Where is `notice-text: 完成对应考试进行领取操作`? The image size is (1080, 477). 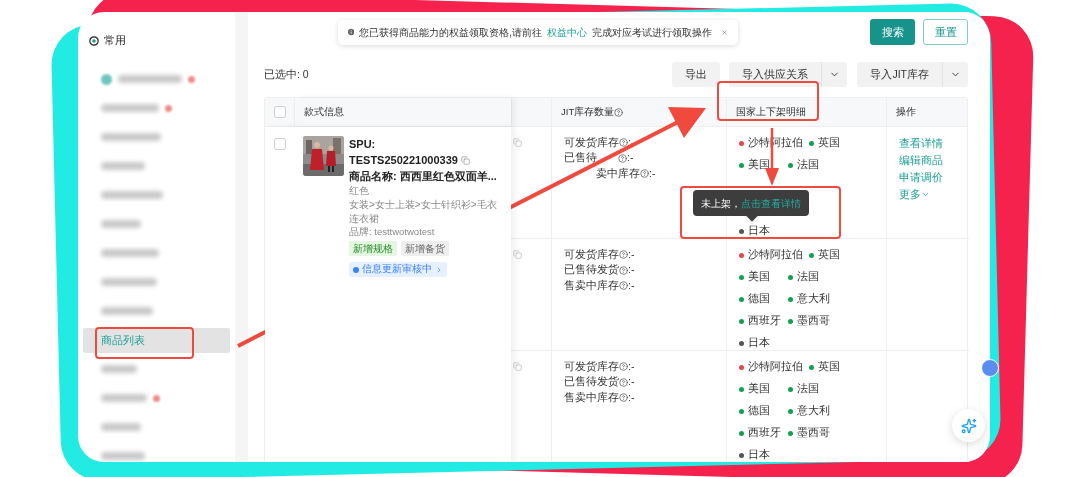 notice-text: 完成对应考试进行领取操作 is located at coordinates (652, 32).